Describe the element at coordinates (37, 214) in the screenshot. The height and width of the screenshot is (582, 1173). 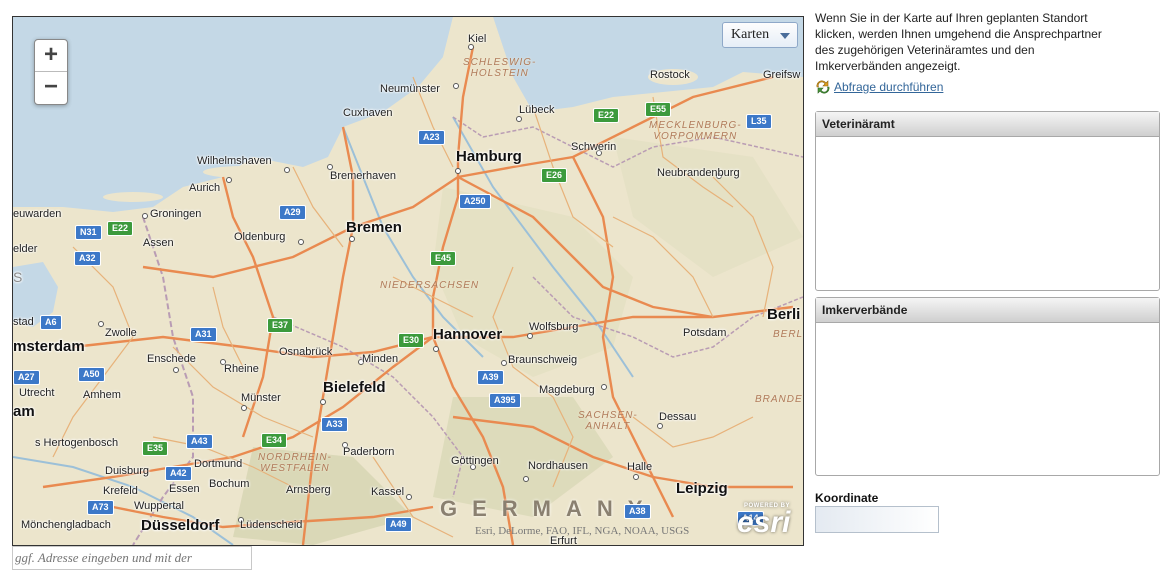
I see `city-label: euwarden` at that location.